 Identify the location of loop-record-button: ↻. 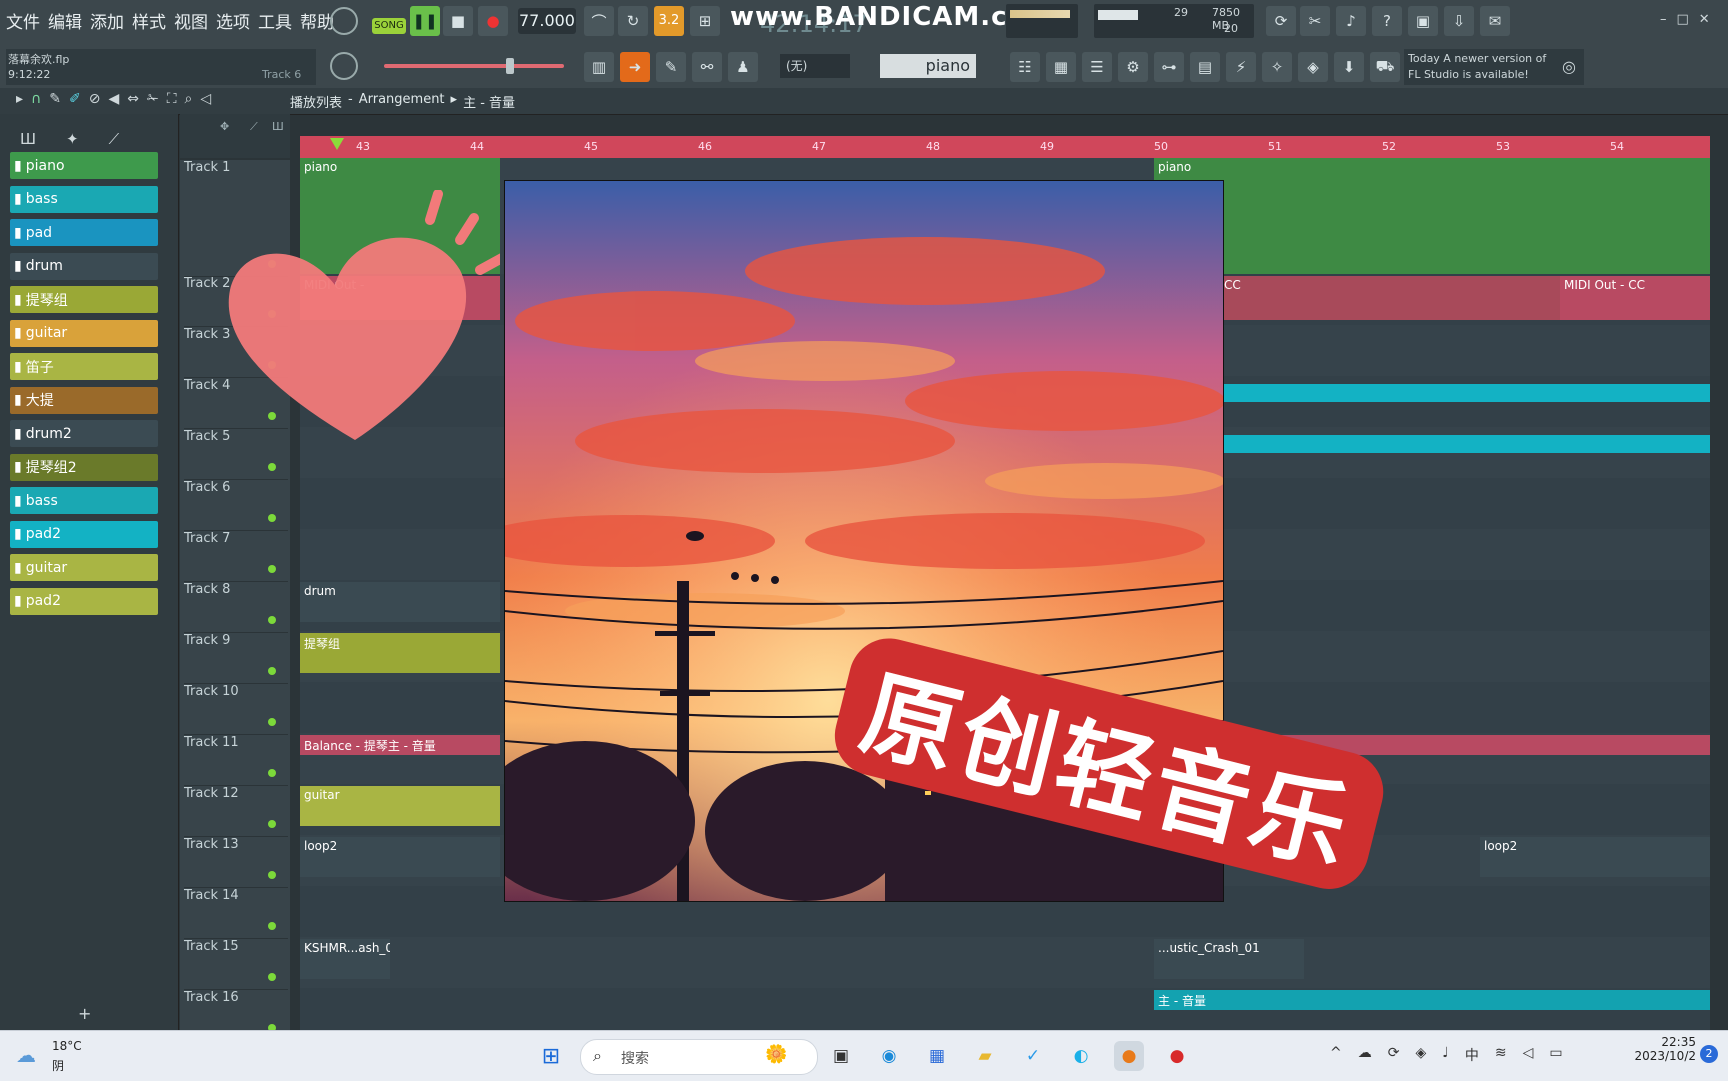
(633, 21).